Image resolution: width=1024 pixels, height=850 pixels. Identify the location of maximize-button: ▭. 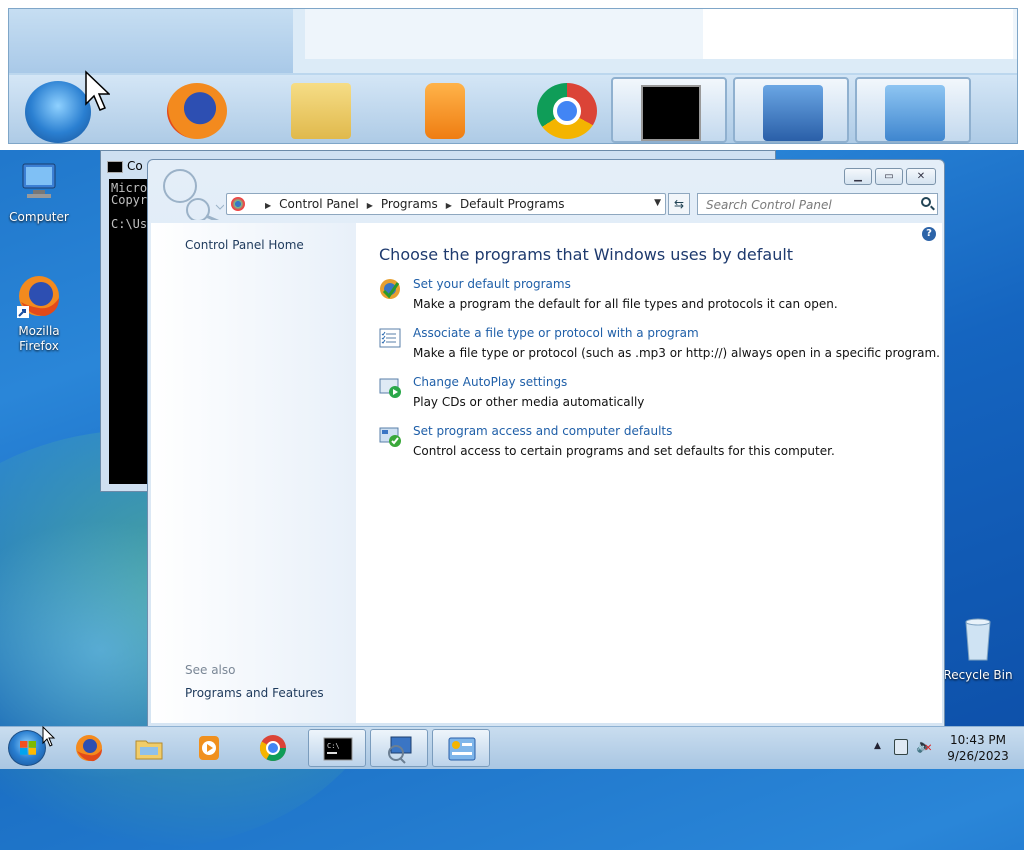
(889, 176).